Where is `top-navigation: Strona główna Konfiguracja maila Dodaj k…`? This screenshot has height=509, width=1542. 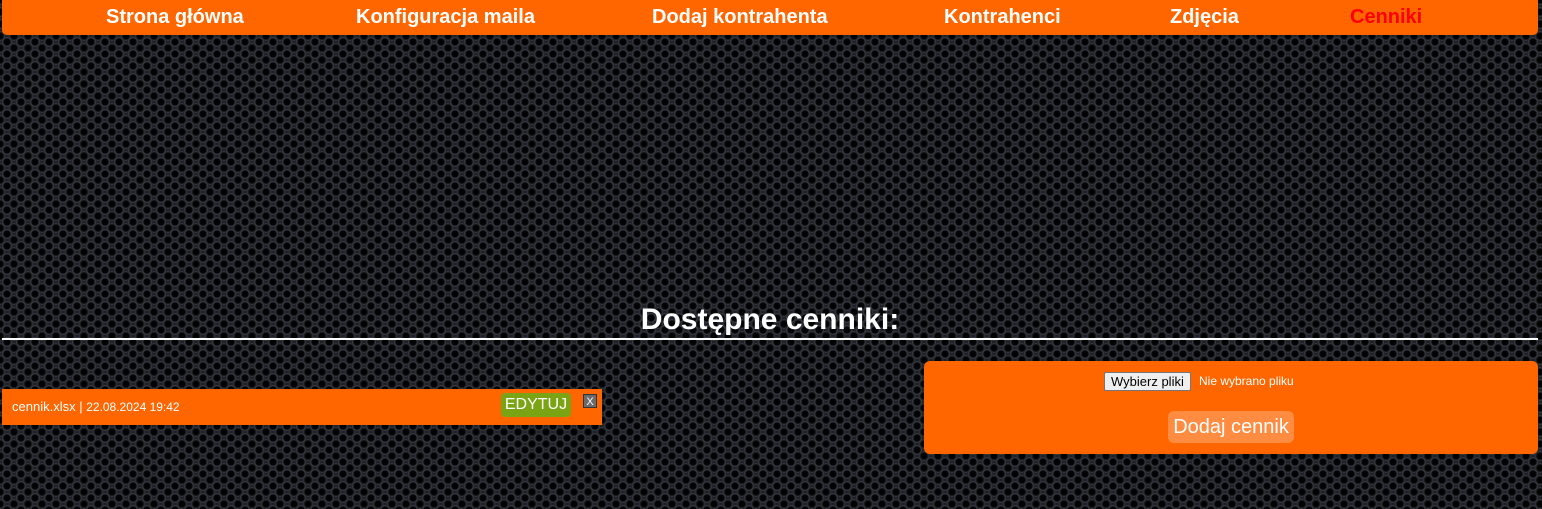 top-navigation: Strona główna Konfiguracja maila Dodaj k… is located at coordinates (770, 17).